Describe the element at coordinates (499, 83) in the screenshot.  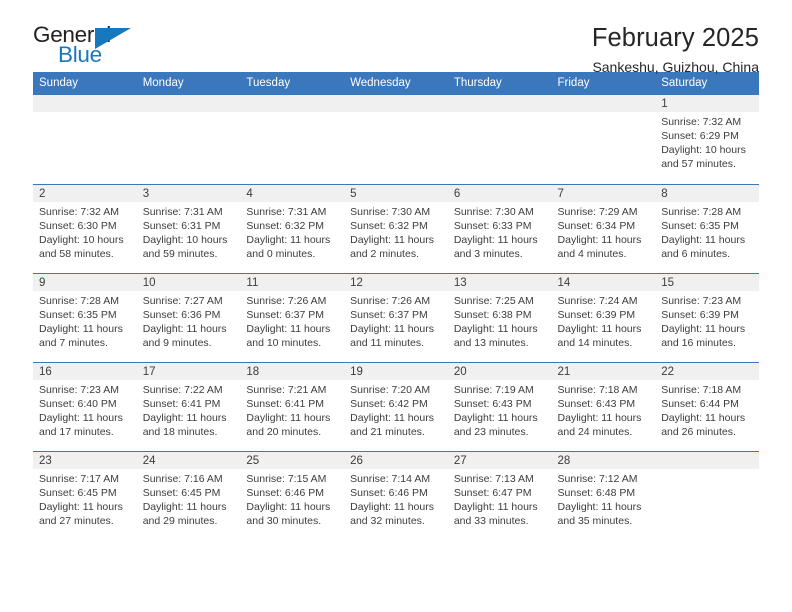
I see `weekday-header-thursday: Thursday` at that location.